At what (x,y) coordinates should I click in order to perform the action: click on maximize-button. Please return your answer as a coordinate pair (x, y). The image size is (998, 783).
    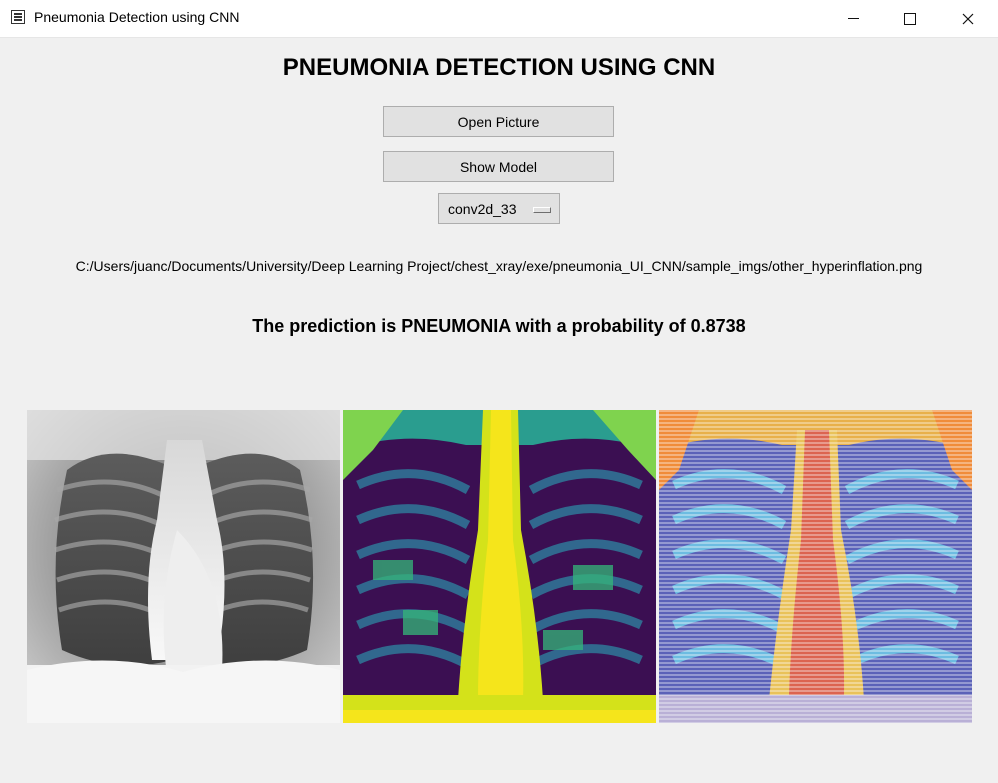
    Looking at the image, I should click on (910, 18).